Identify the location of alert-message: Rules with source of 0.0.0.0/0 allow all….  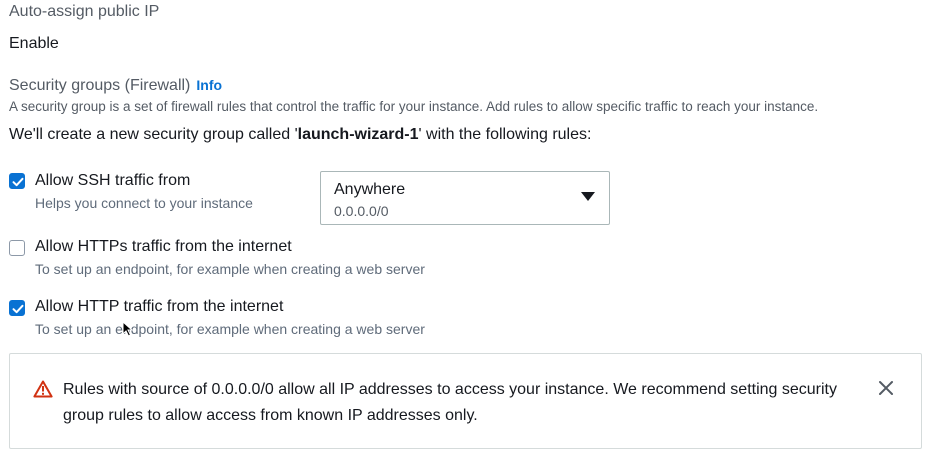
(450, 402).